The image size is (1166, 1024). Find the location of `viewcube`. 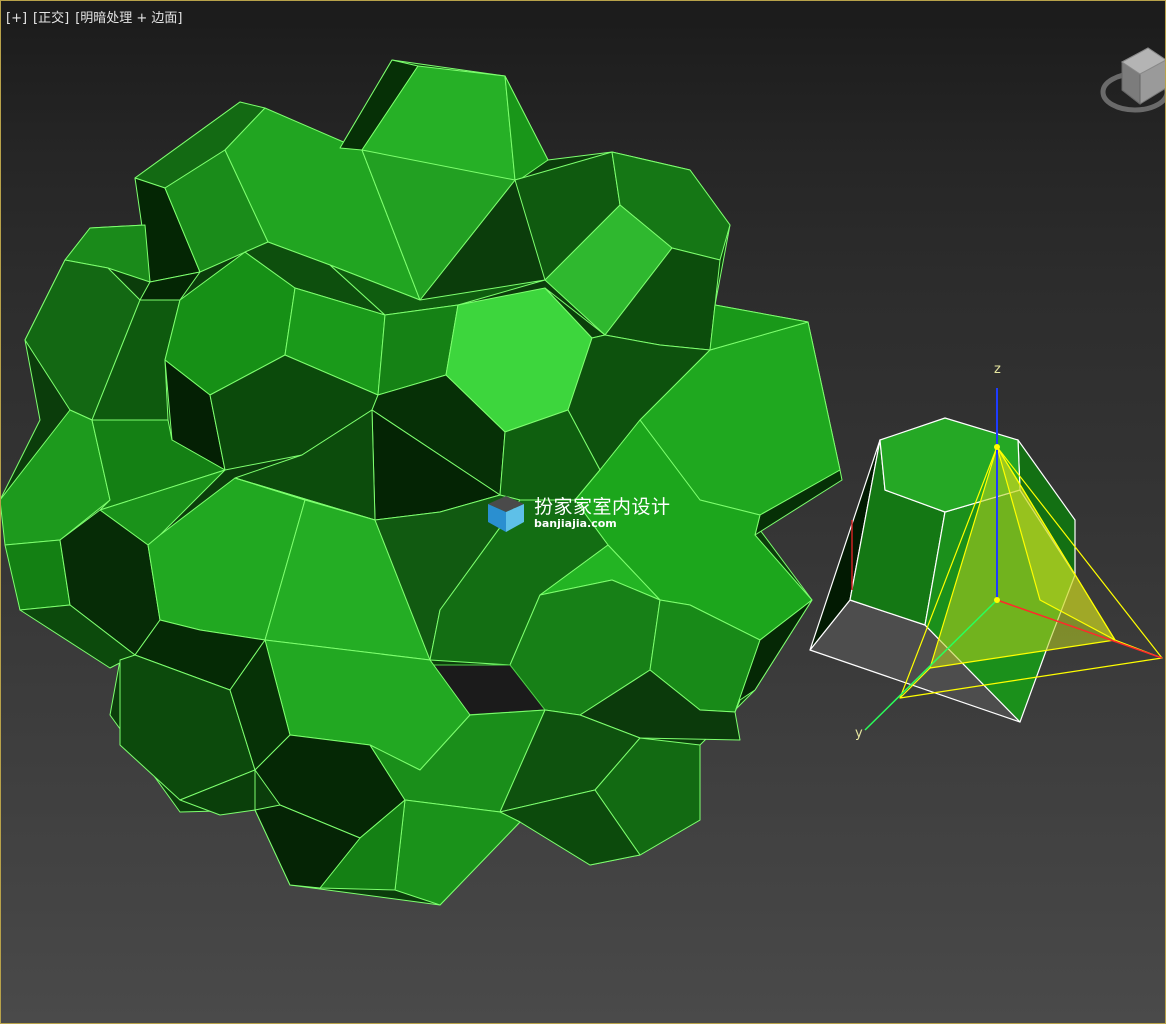

viewcube is located at coordinates (1133, 80).